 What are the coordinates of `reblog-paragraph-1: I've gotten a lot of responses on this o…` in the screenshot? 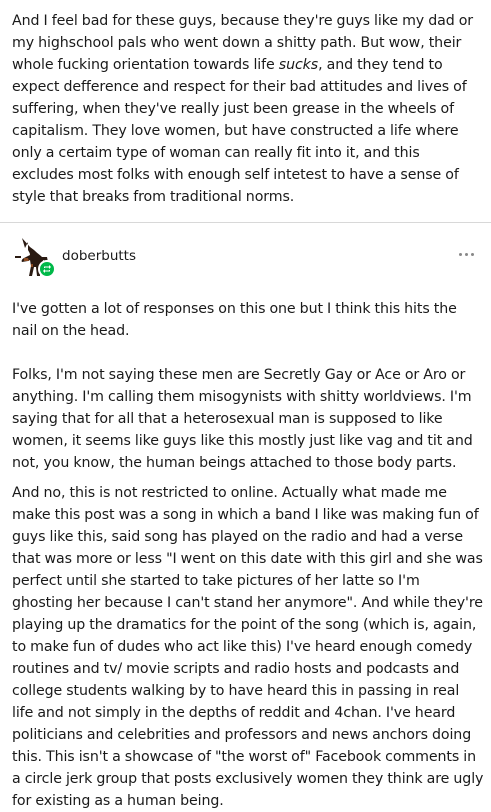 It's located at (234, 320).